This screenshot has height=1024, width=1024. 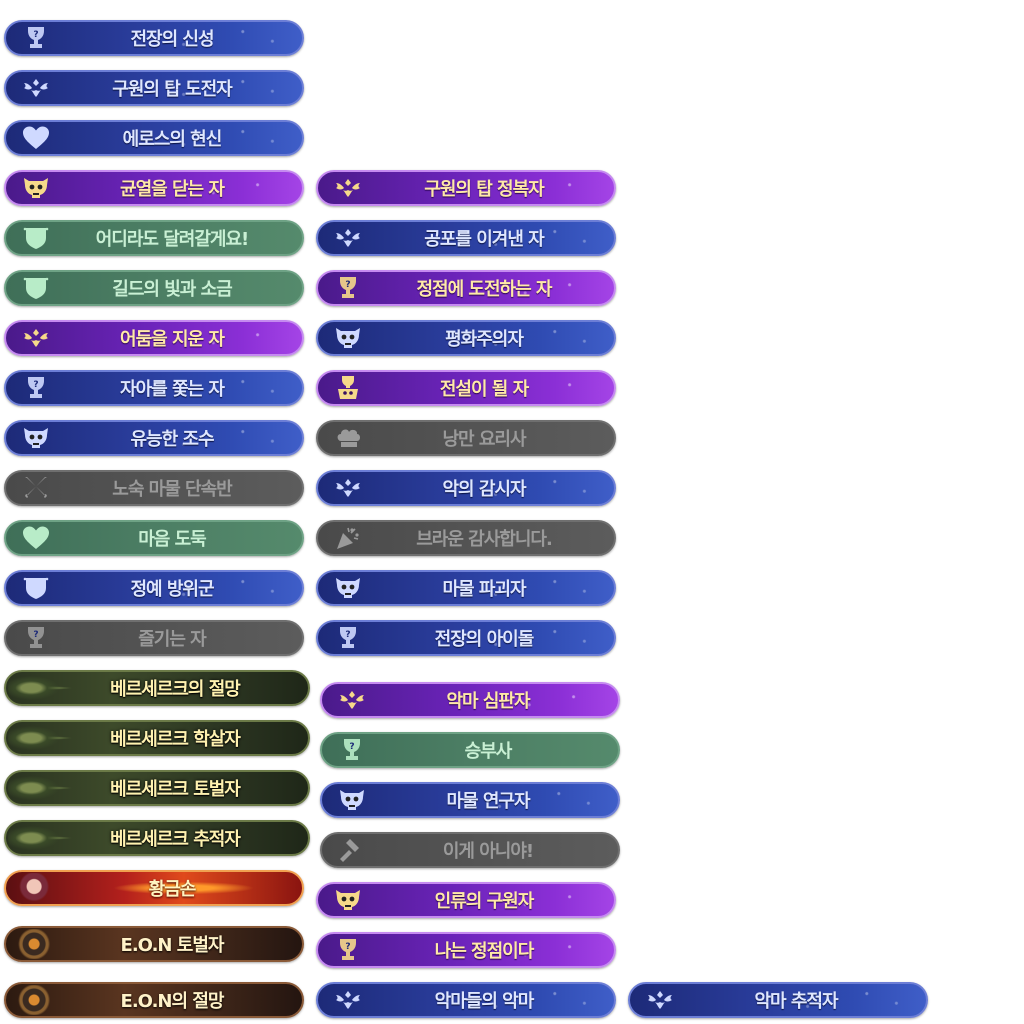 I want to click on title-badge: ? 승부사, so click(x=470, y=750).